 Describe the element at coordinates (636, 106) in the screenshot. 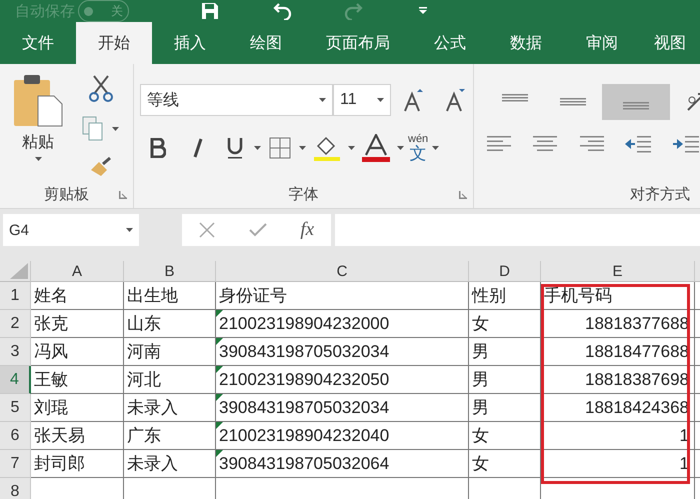

I see `align-bottom-icon` at that location.